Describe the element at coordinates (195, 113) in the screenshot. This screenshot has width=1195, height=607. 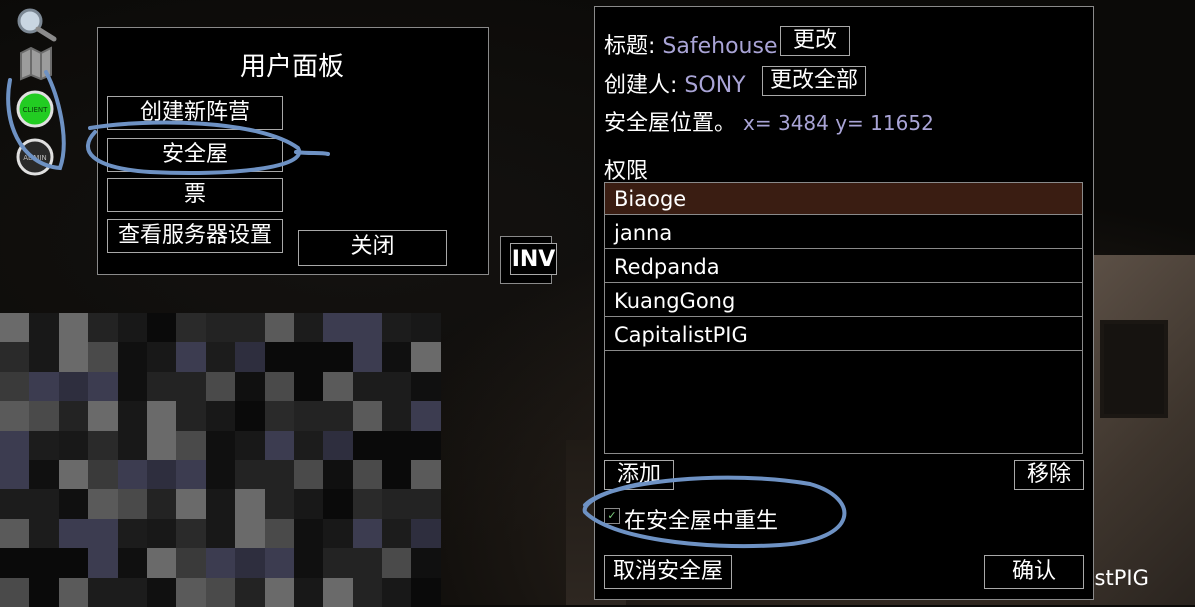
I see `create-faction-button: 创建新阵营` at that location.